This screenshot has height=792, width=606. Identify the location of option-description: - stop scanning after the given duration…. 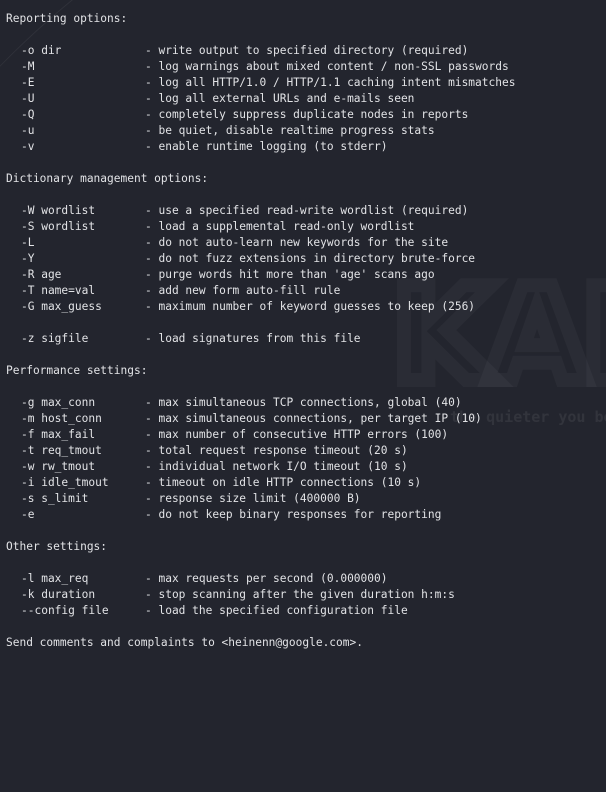
(300, 594).